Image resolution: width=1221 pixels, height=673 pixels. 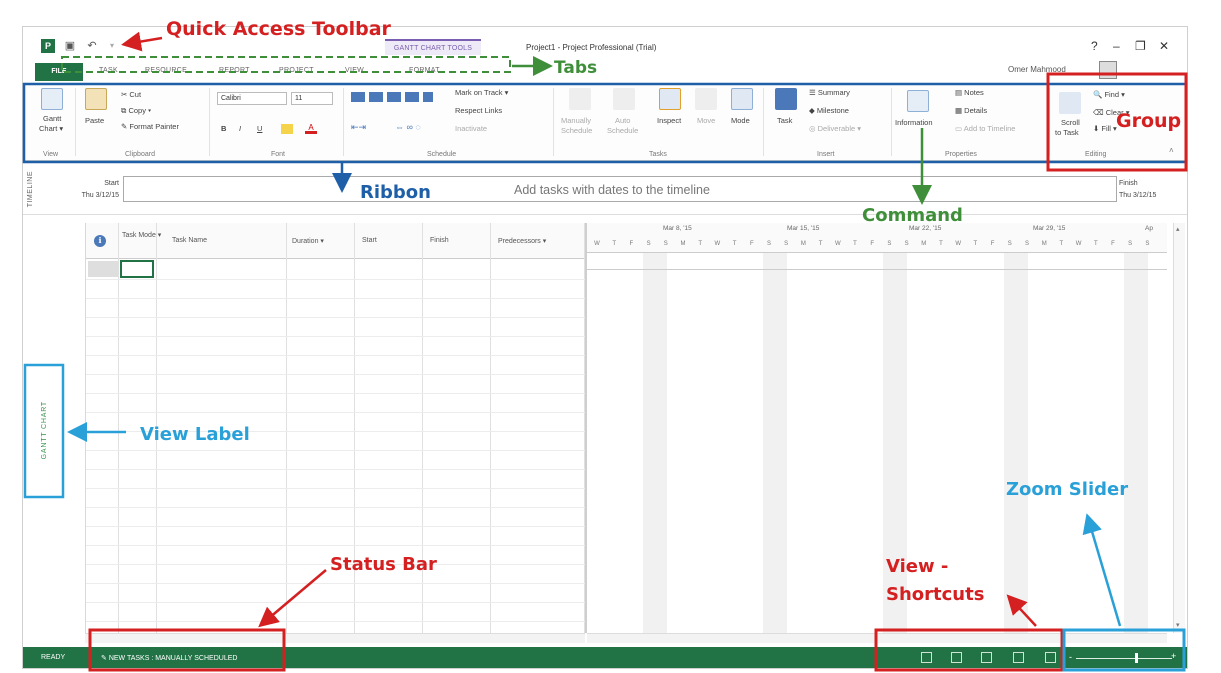 What do you see at coordinates (935, 594) in the screenshot?
I see `annotation-view-shortcuts-line2: Shortcuts` at bounding box center [935, 594].